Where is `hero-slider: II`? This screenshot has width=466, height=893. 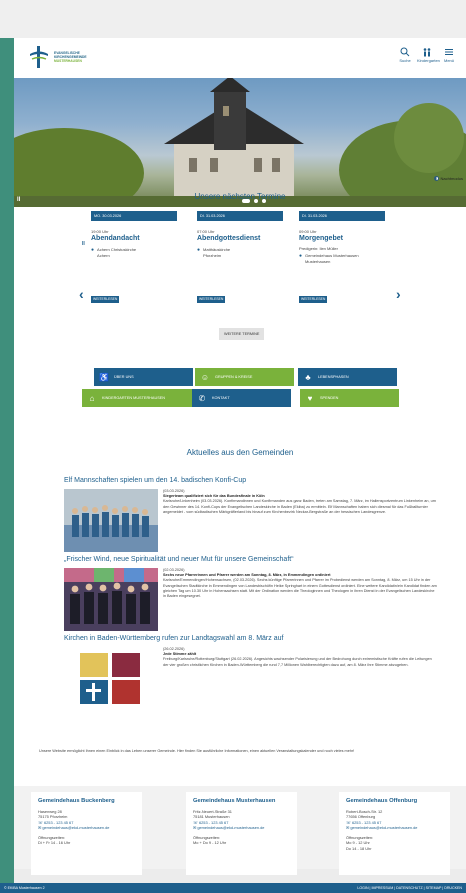 hero-slider: II is located at coordinates (240, 142).